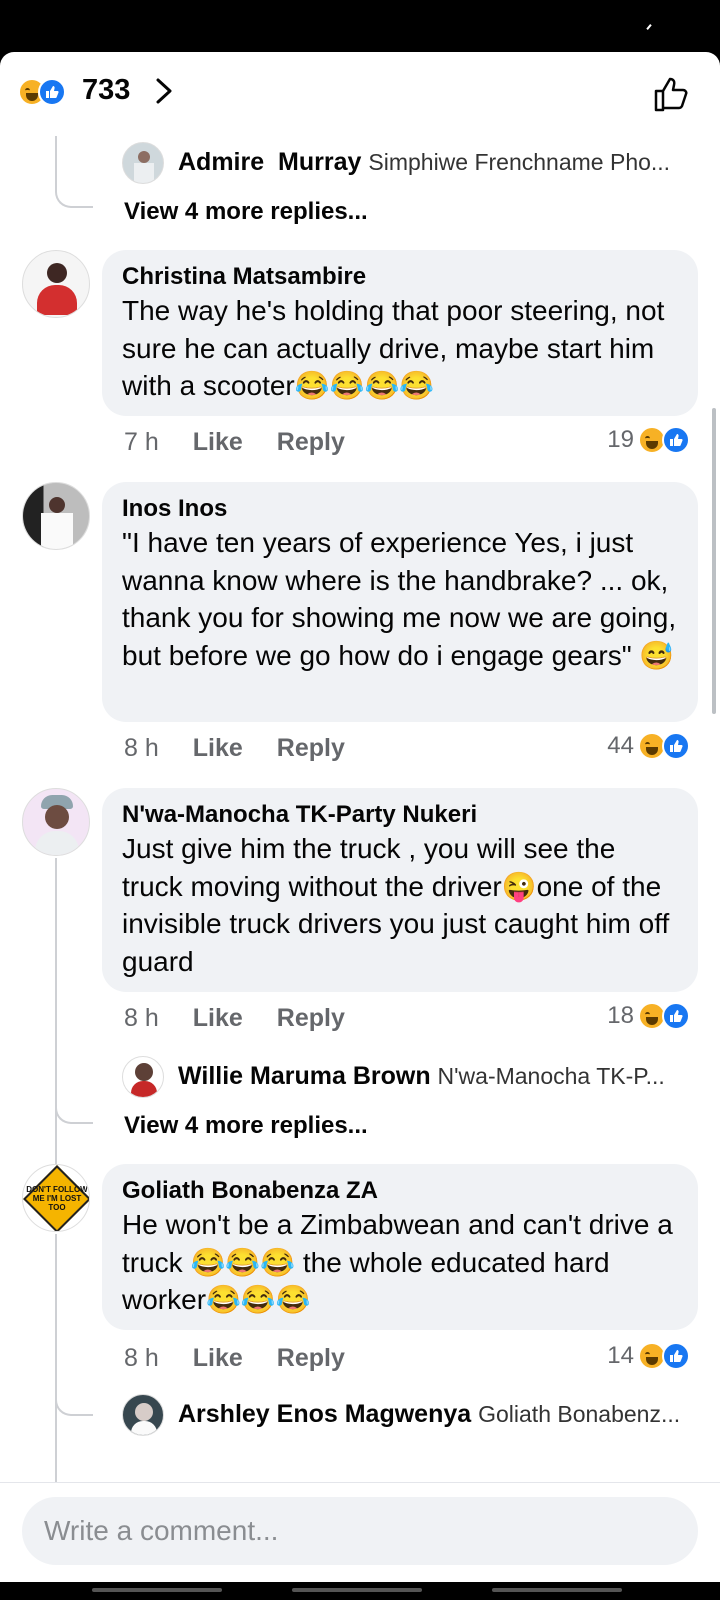  I want to click on emoji: 😂😂😂😂, so click(364, 385).